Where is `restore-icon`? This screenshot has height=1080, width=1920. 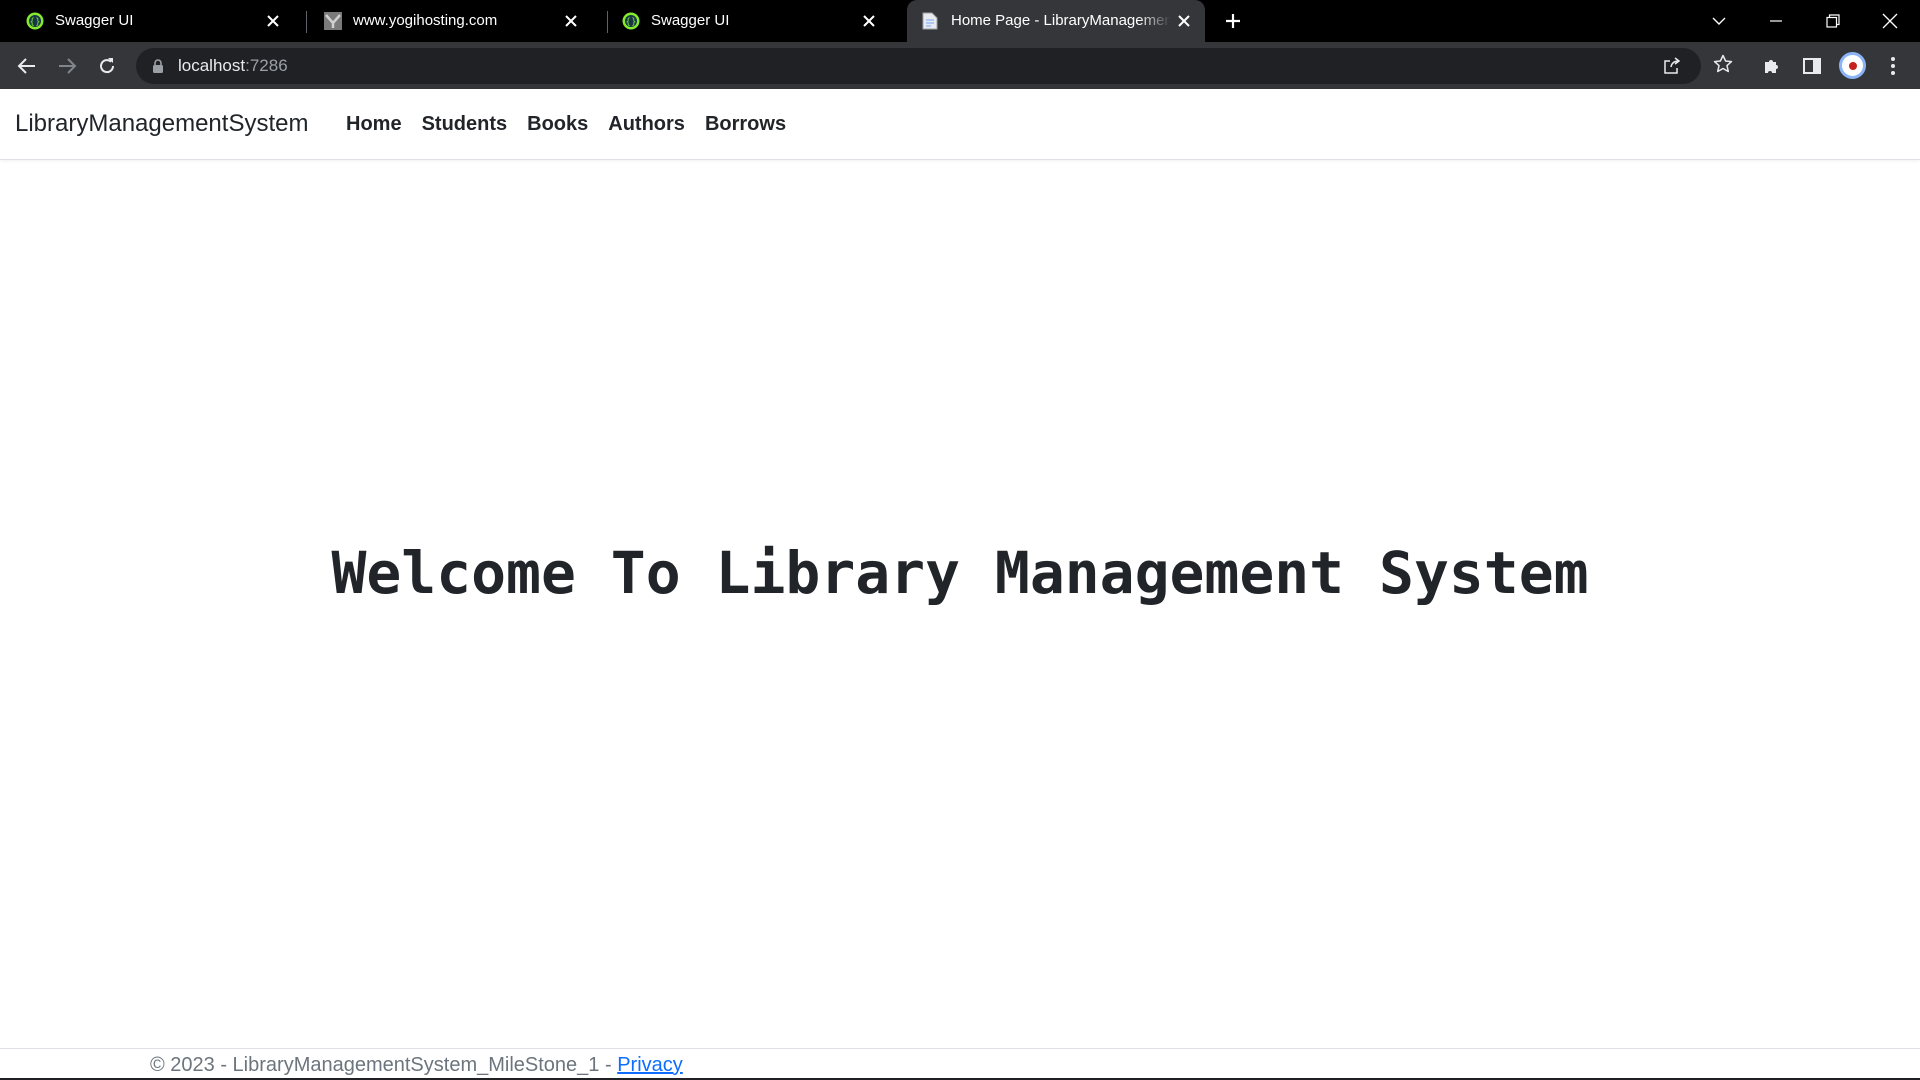 restore-icon is located at coordinates (1833, 21).